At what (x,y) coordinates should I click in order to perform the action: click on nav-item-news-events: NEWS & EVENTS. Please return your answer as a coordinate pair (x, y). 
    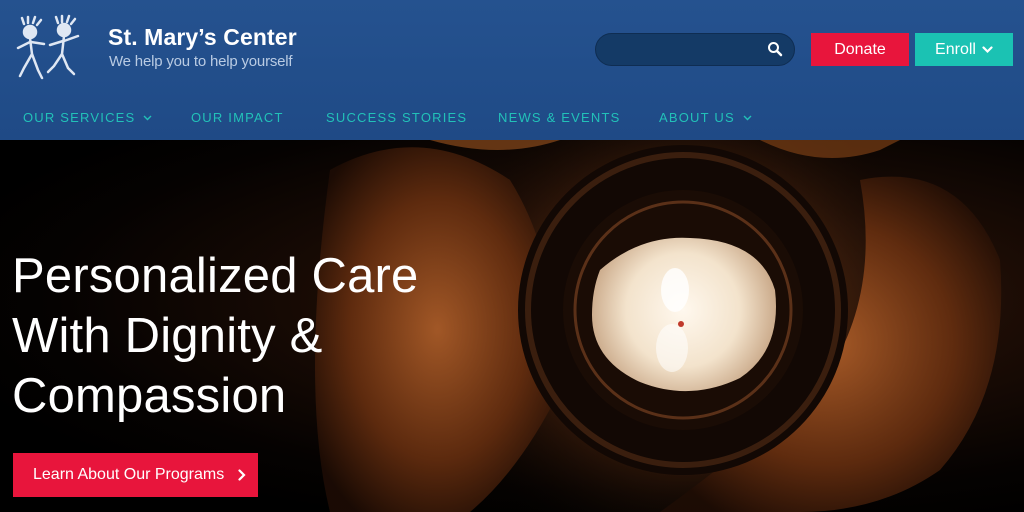
    Looking at the image, I should click on (559, 117).